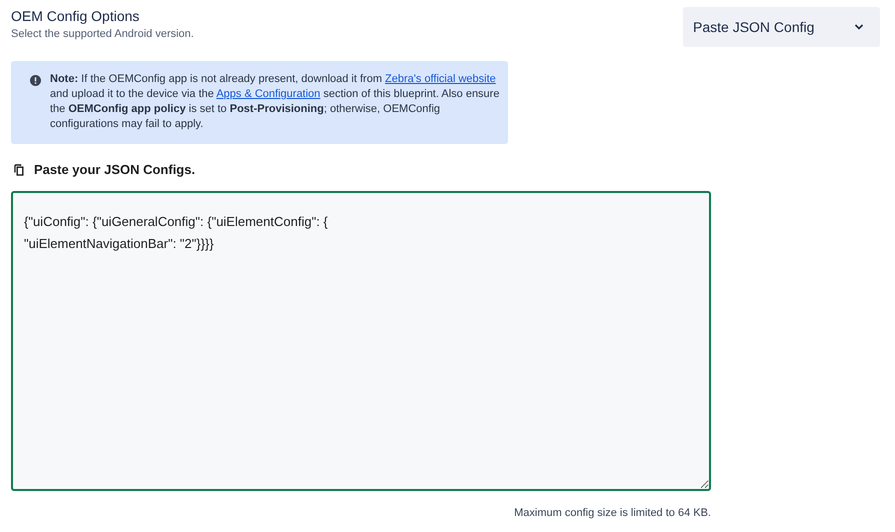 The height and width of the screenshot is (532, 895). I want to click on note-link: Zebra's official website, so click(440, 79).